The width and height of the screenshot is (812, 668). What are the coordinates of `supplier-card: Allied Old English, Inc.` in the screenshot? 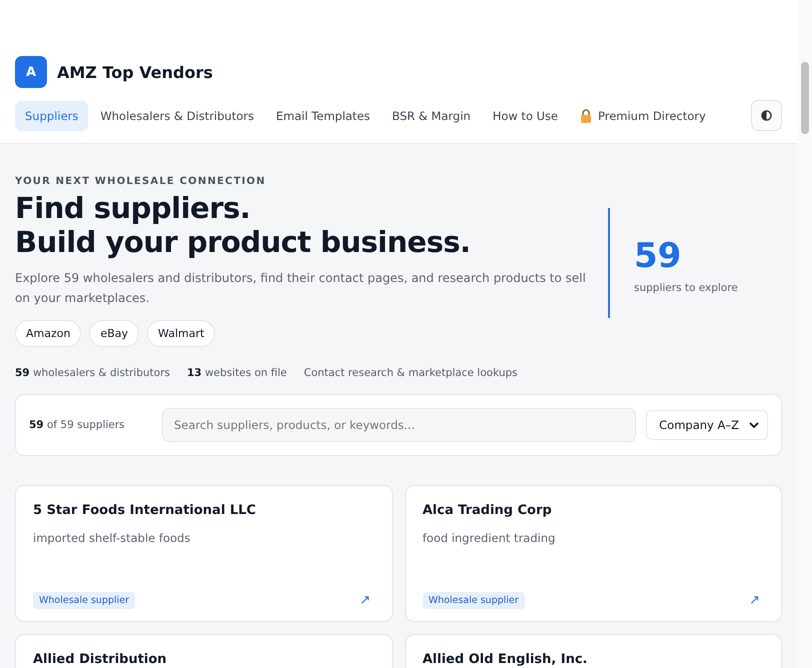 It's located at (593, 651).